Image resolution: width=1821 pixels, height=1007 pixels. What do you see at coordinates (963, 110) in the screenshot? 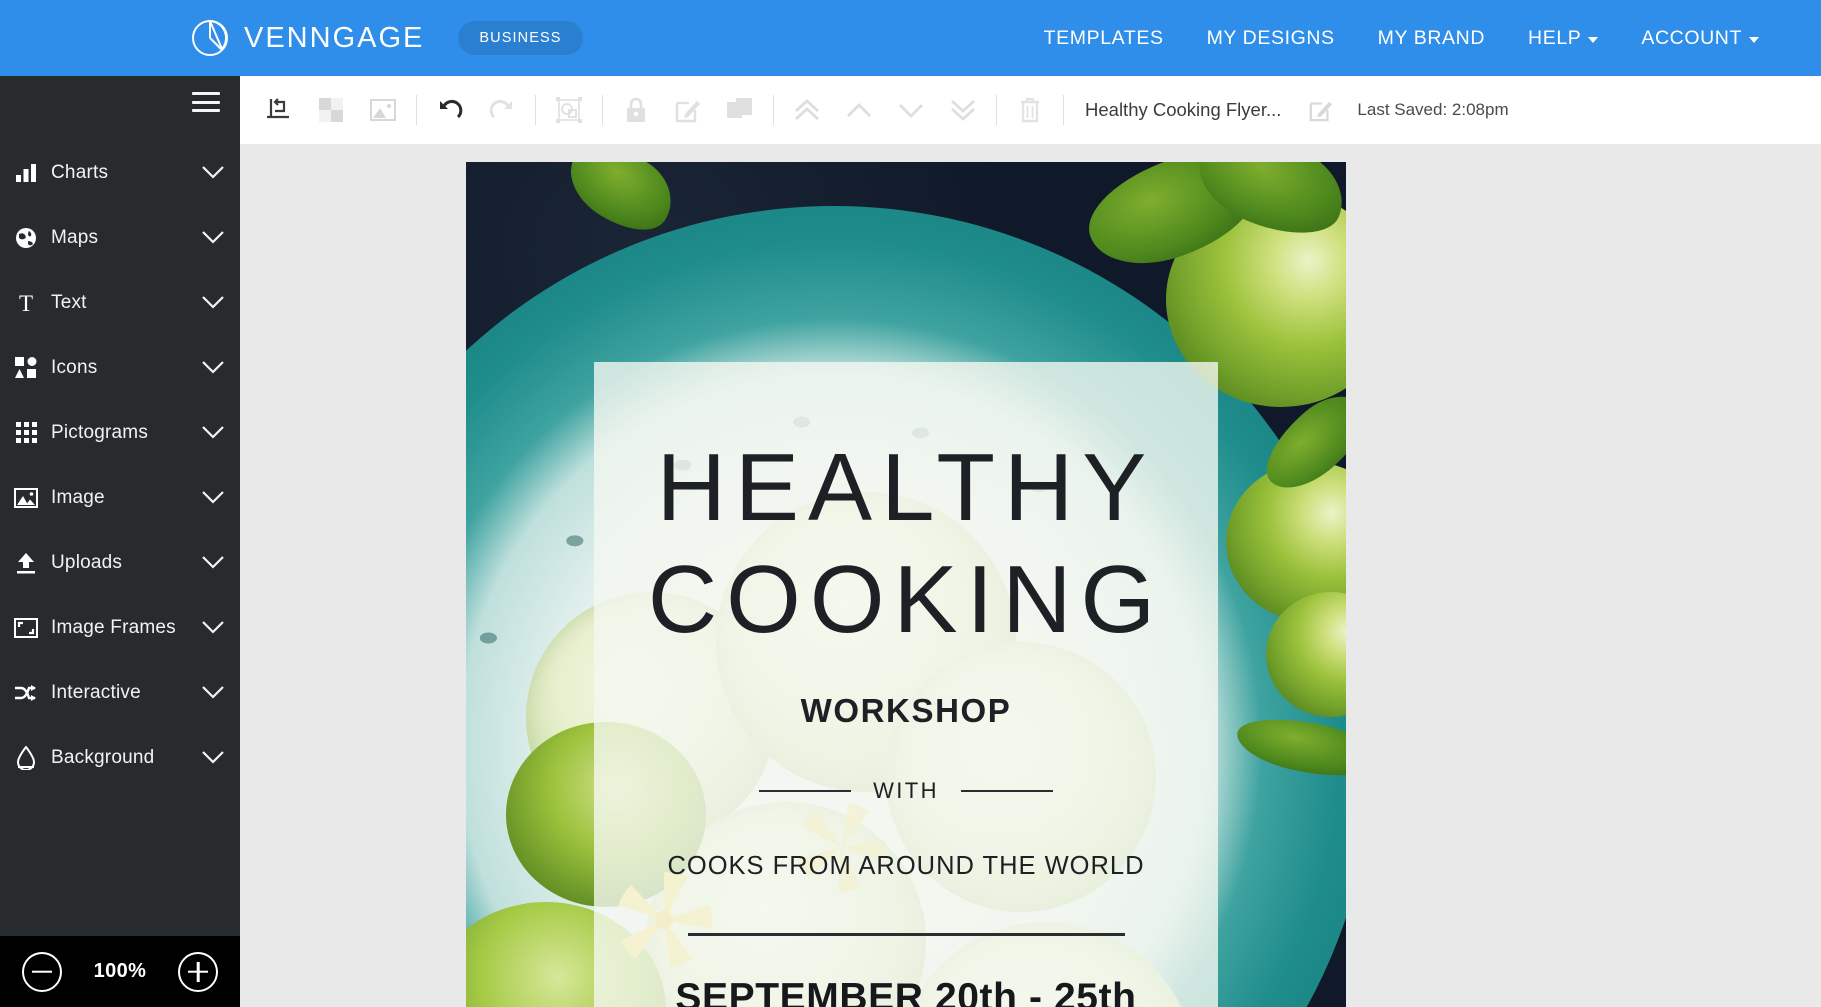
I see `send-to-back-icon` at bounding box center [963, 110].